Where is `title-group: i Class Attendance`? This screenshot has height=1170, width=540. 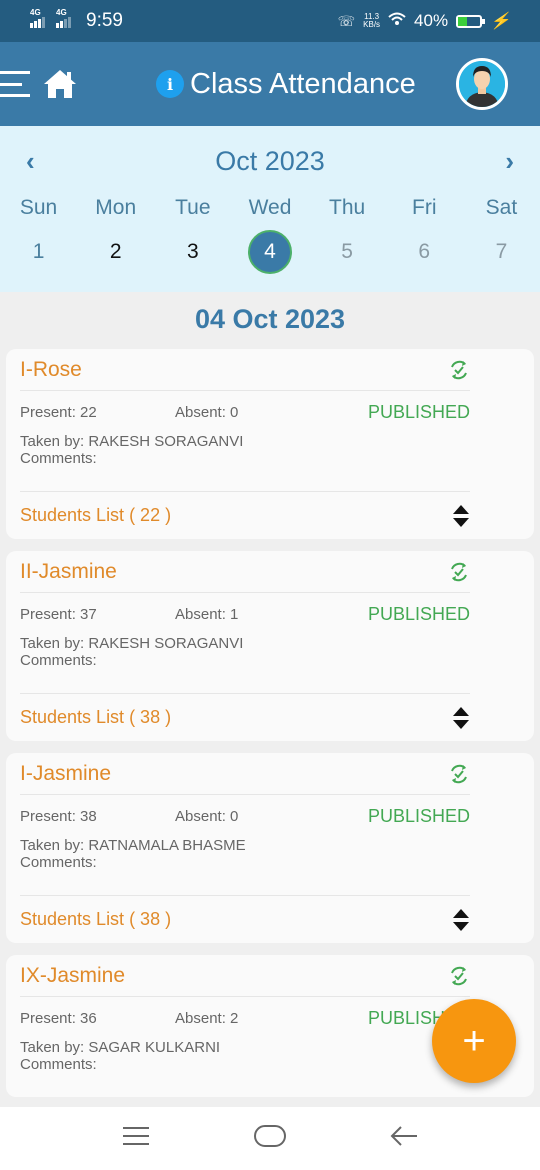 title-group: i Class Attendance is located at coordinates (286, 84).